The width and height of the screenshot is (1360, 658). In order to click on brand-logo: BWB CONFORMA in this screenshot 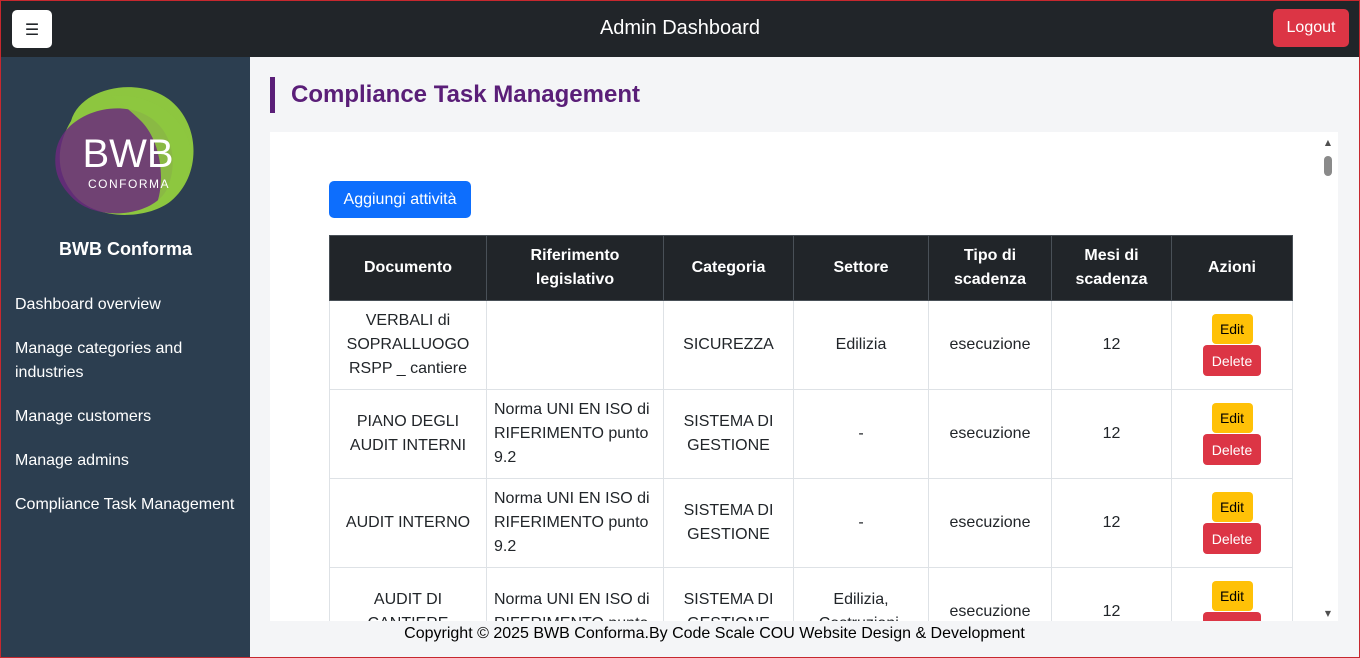, I will do `click(126, 151)`.